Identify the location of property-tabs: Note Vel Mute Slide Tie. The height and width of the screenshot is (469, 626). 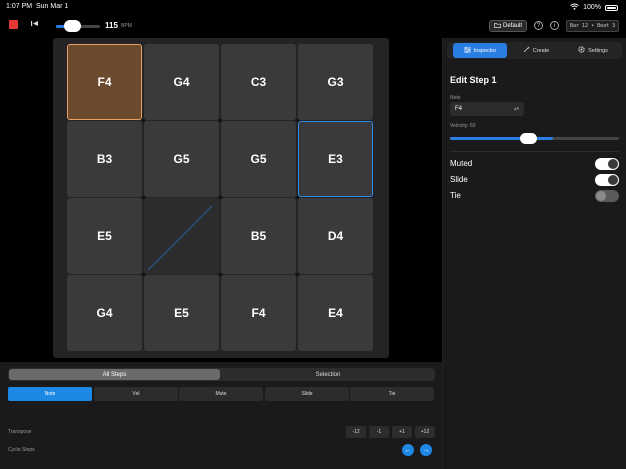
(221, 394).